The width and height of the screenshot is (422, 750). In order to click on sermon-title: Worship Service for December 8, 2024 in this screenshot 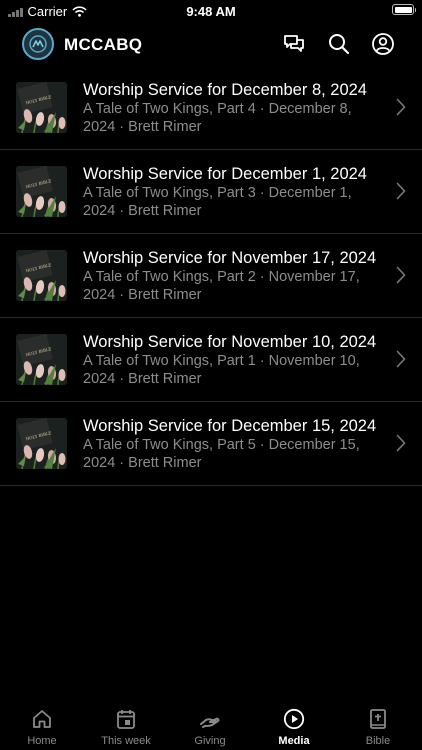, I will do `click(225, 90)`.